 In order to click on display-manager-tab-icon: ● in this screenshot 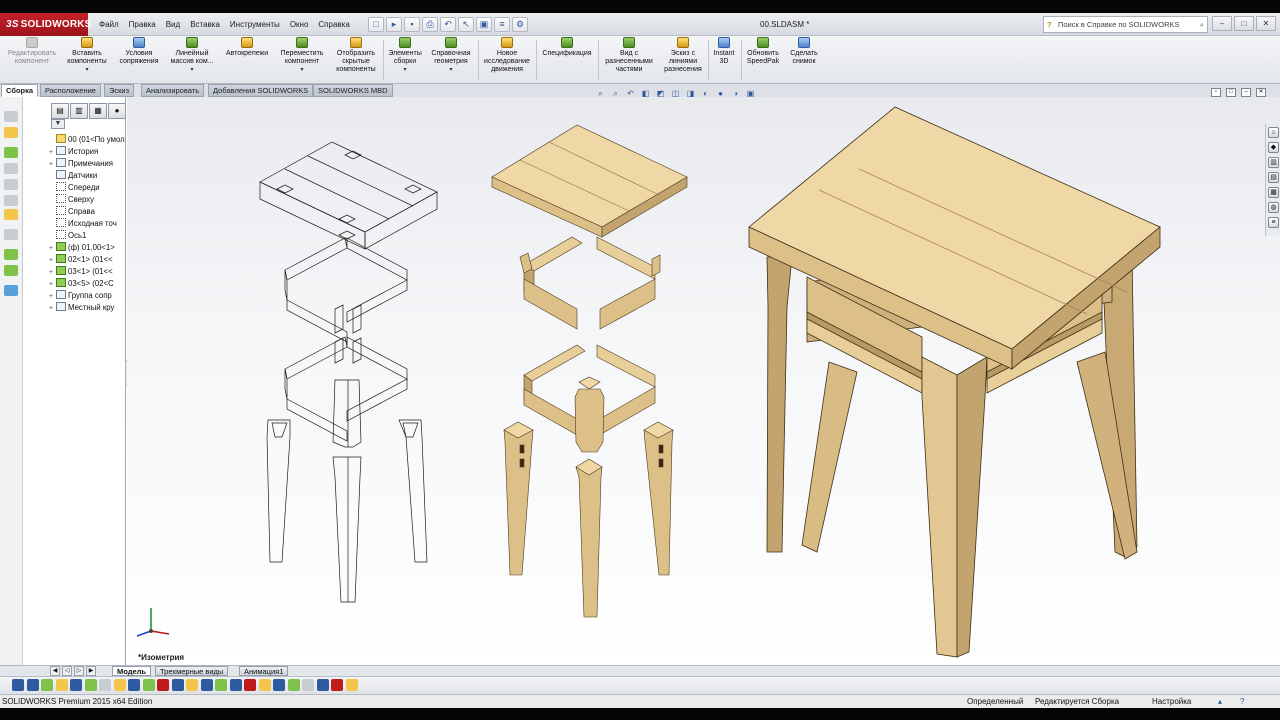, I will do `click(117, 111)`.